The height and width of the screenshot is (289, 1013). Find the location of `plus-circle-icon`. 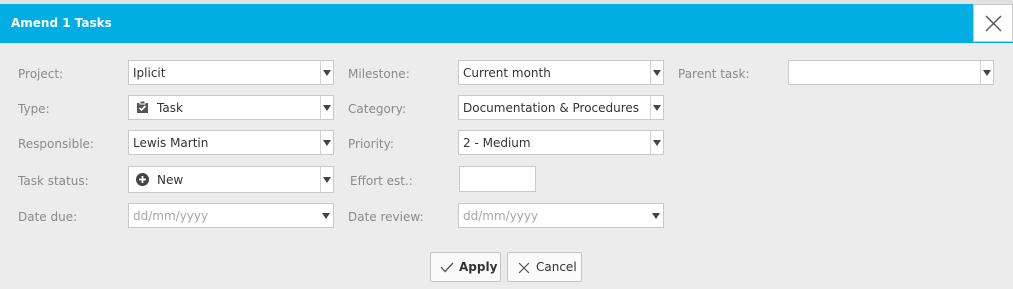

plus-circle-icon is located at coordinates (142, 181).